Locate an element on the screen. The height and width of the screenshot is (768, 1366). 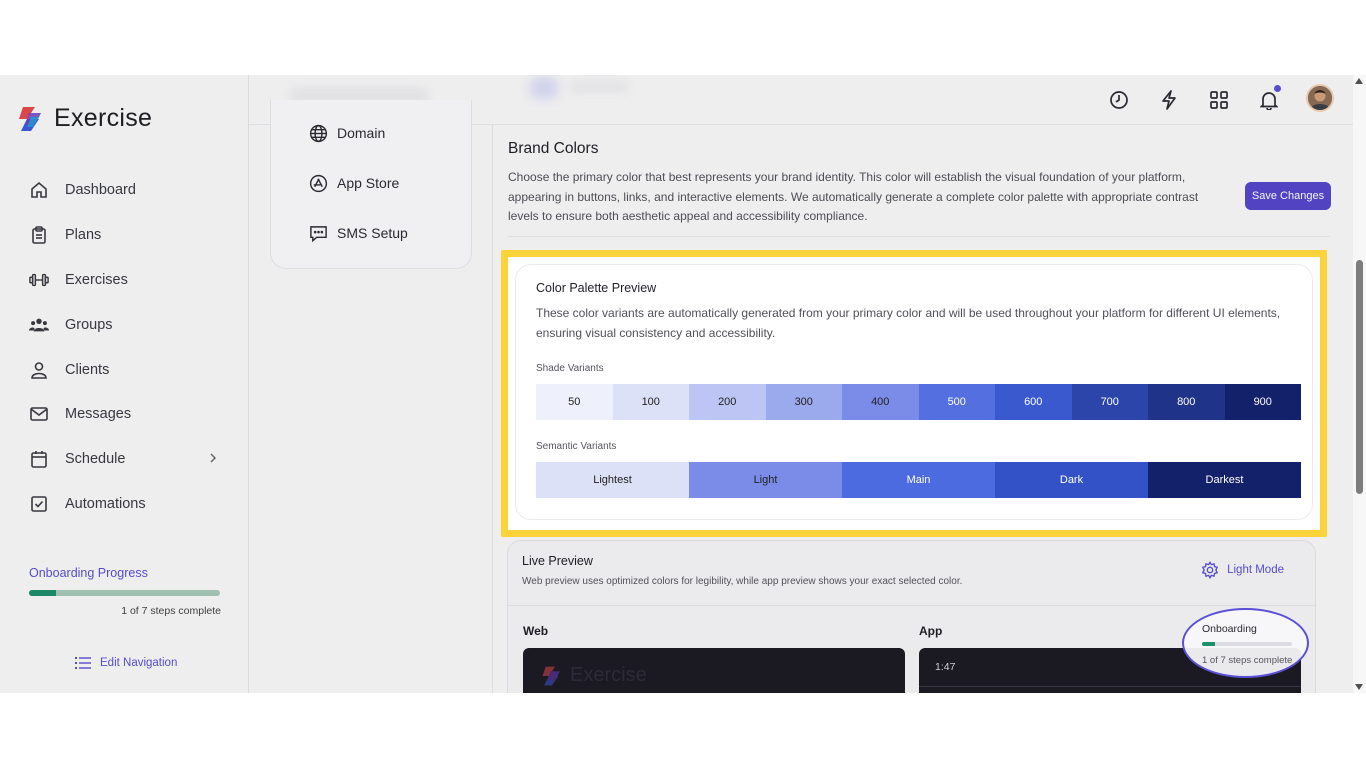
palette-title: Color Palette Preview is located at coordinates (596, 288).